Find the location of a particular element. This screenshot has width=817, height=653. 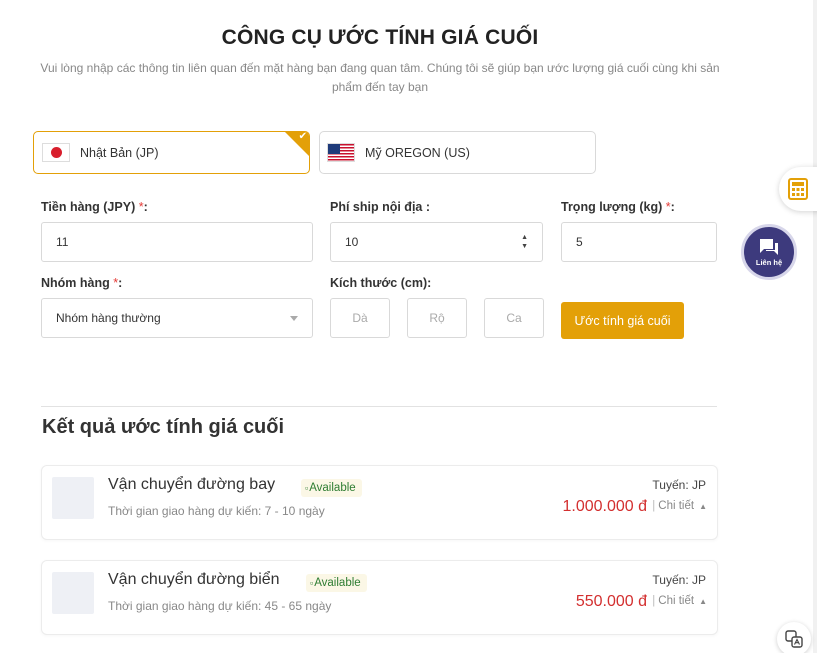

country-option-usa: Mỹ OREGON (US) is located at coordinates (457, 152).